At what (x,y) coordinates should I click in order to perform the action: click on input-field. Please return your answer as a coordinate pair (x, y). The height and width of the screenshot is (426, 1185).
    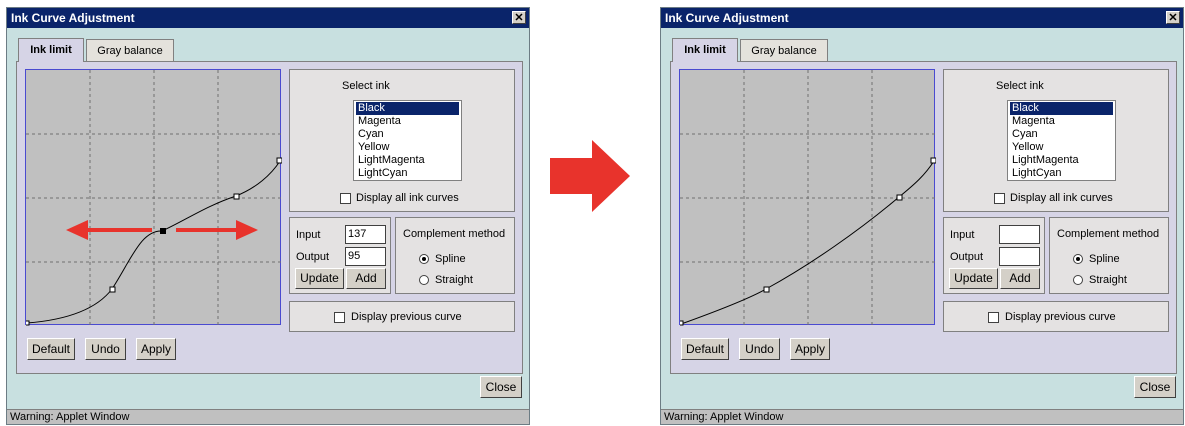
    Looking at the image, I should click on (1019, 234).